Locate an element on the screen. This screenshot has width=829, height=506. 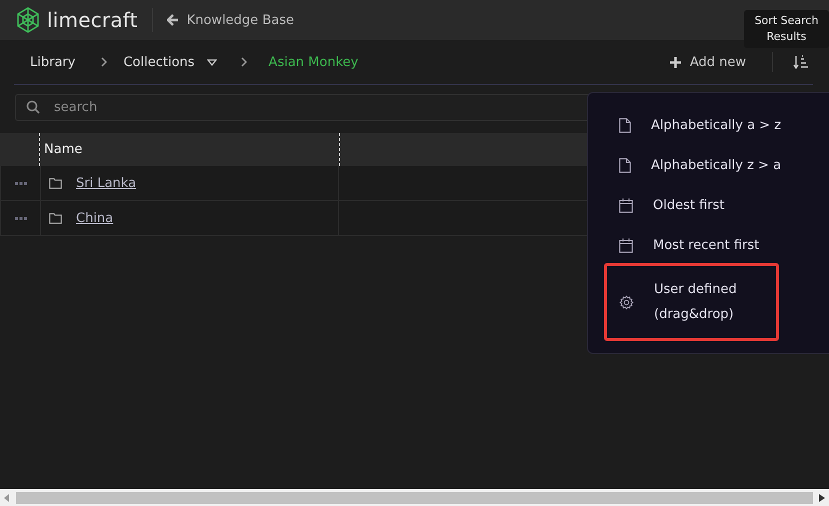
settings-icon is located at coordinates (626, 302).